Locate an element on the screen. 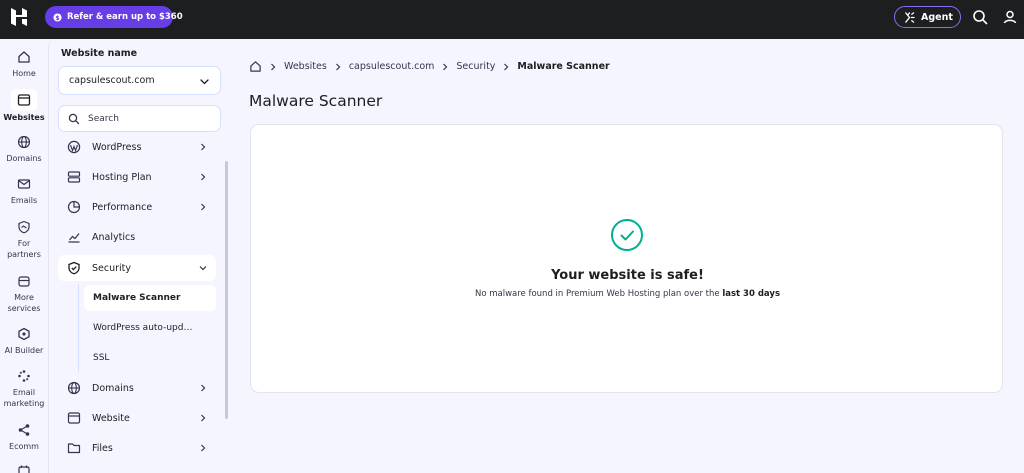  rail-label: Email marketing is located at coordinates (24, 398).